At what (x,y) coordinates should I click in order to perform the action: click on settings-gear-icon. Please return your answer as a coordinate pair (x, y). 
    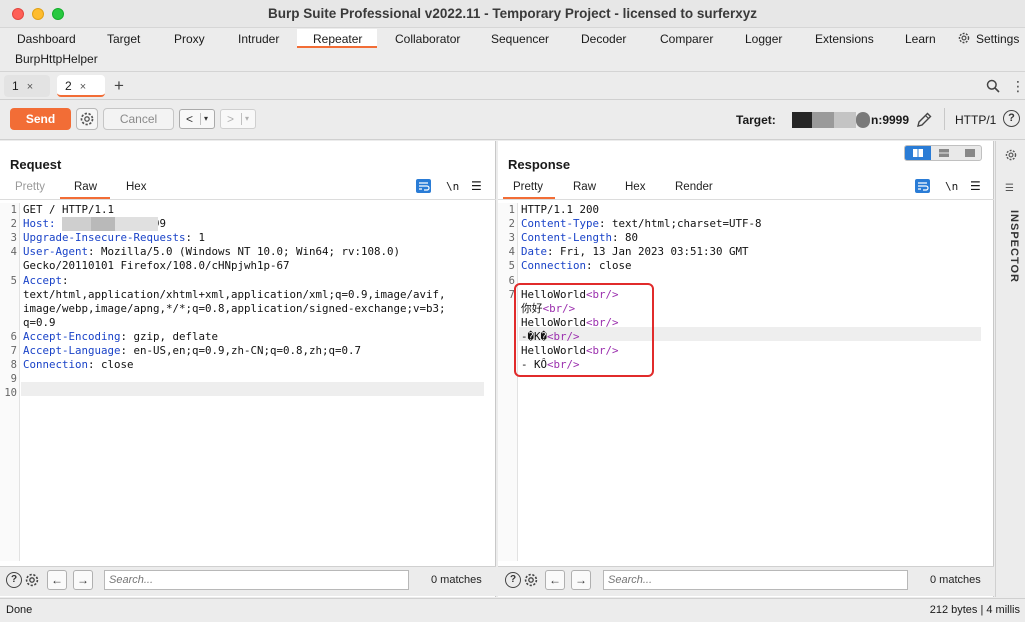
    Looking at the image, I should click on (964, 38).